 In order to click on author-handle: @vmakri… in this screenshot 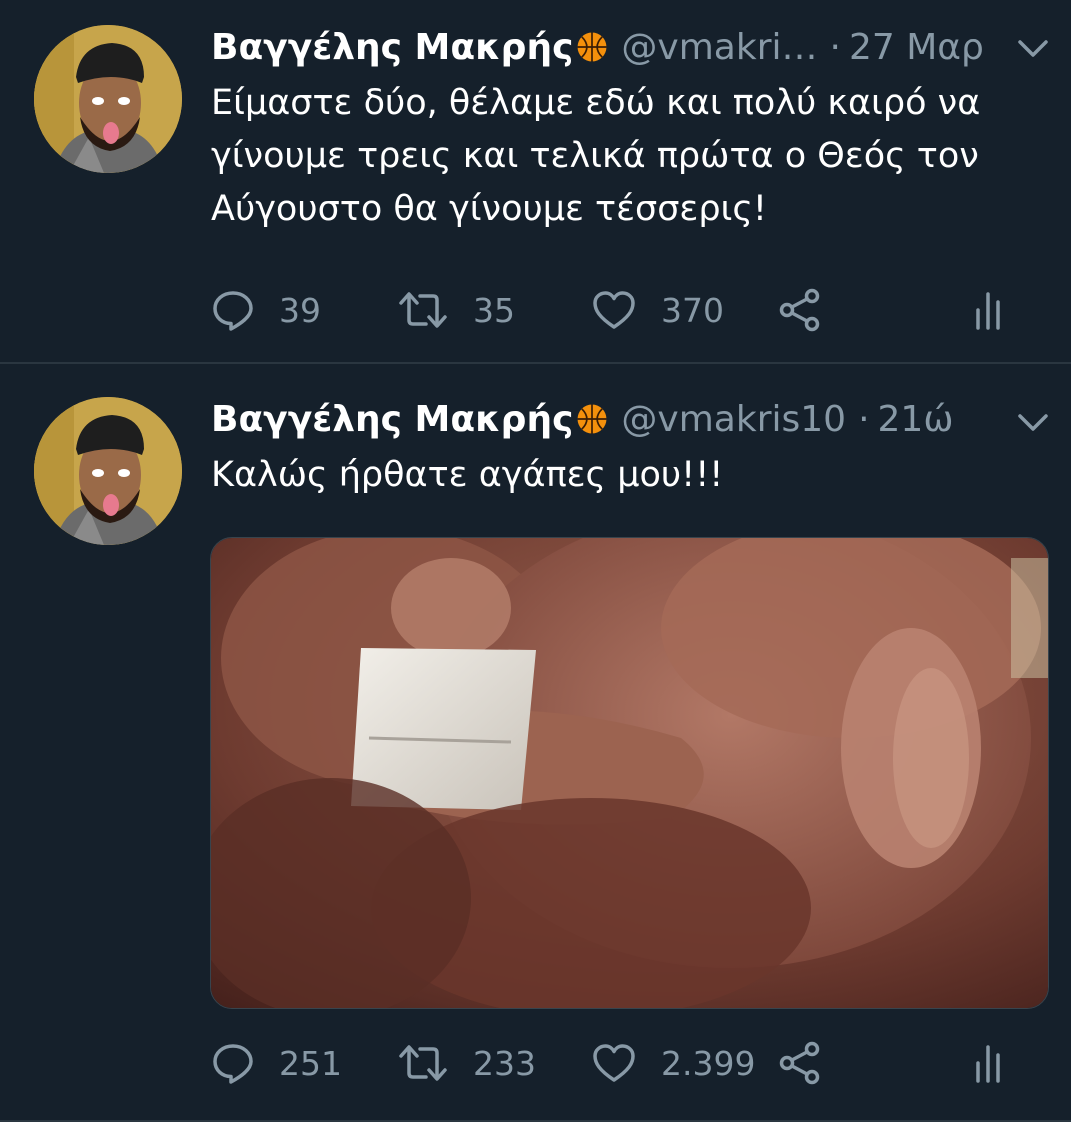, I will do `click(719, 47)`.